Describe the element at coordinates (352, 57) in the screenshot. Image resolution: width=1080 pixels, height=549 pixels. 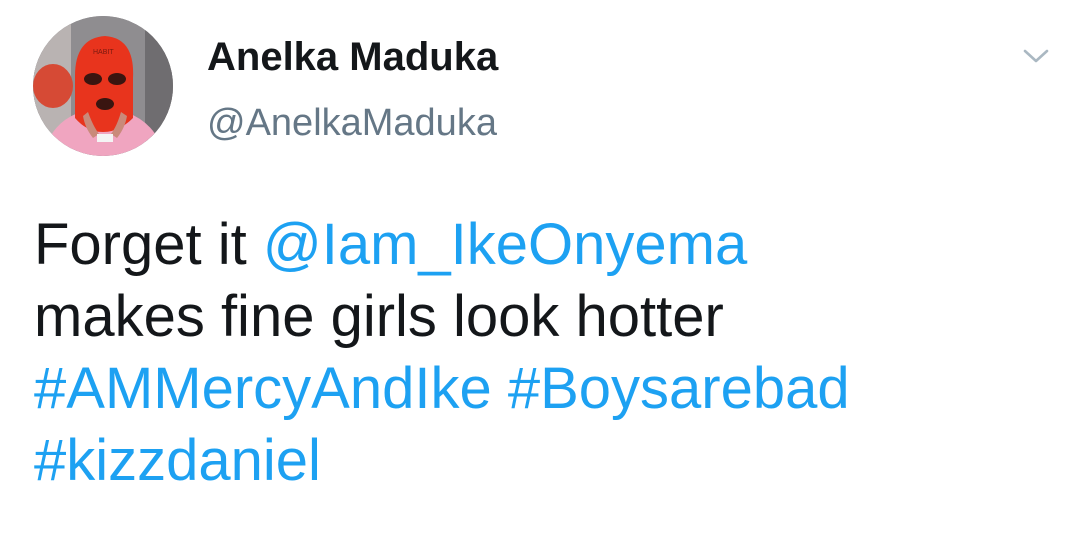
I see `display-name: Anelka Maduka` at that location.